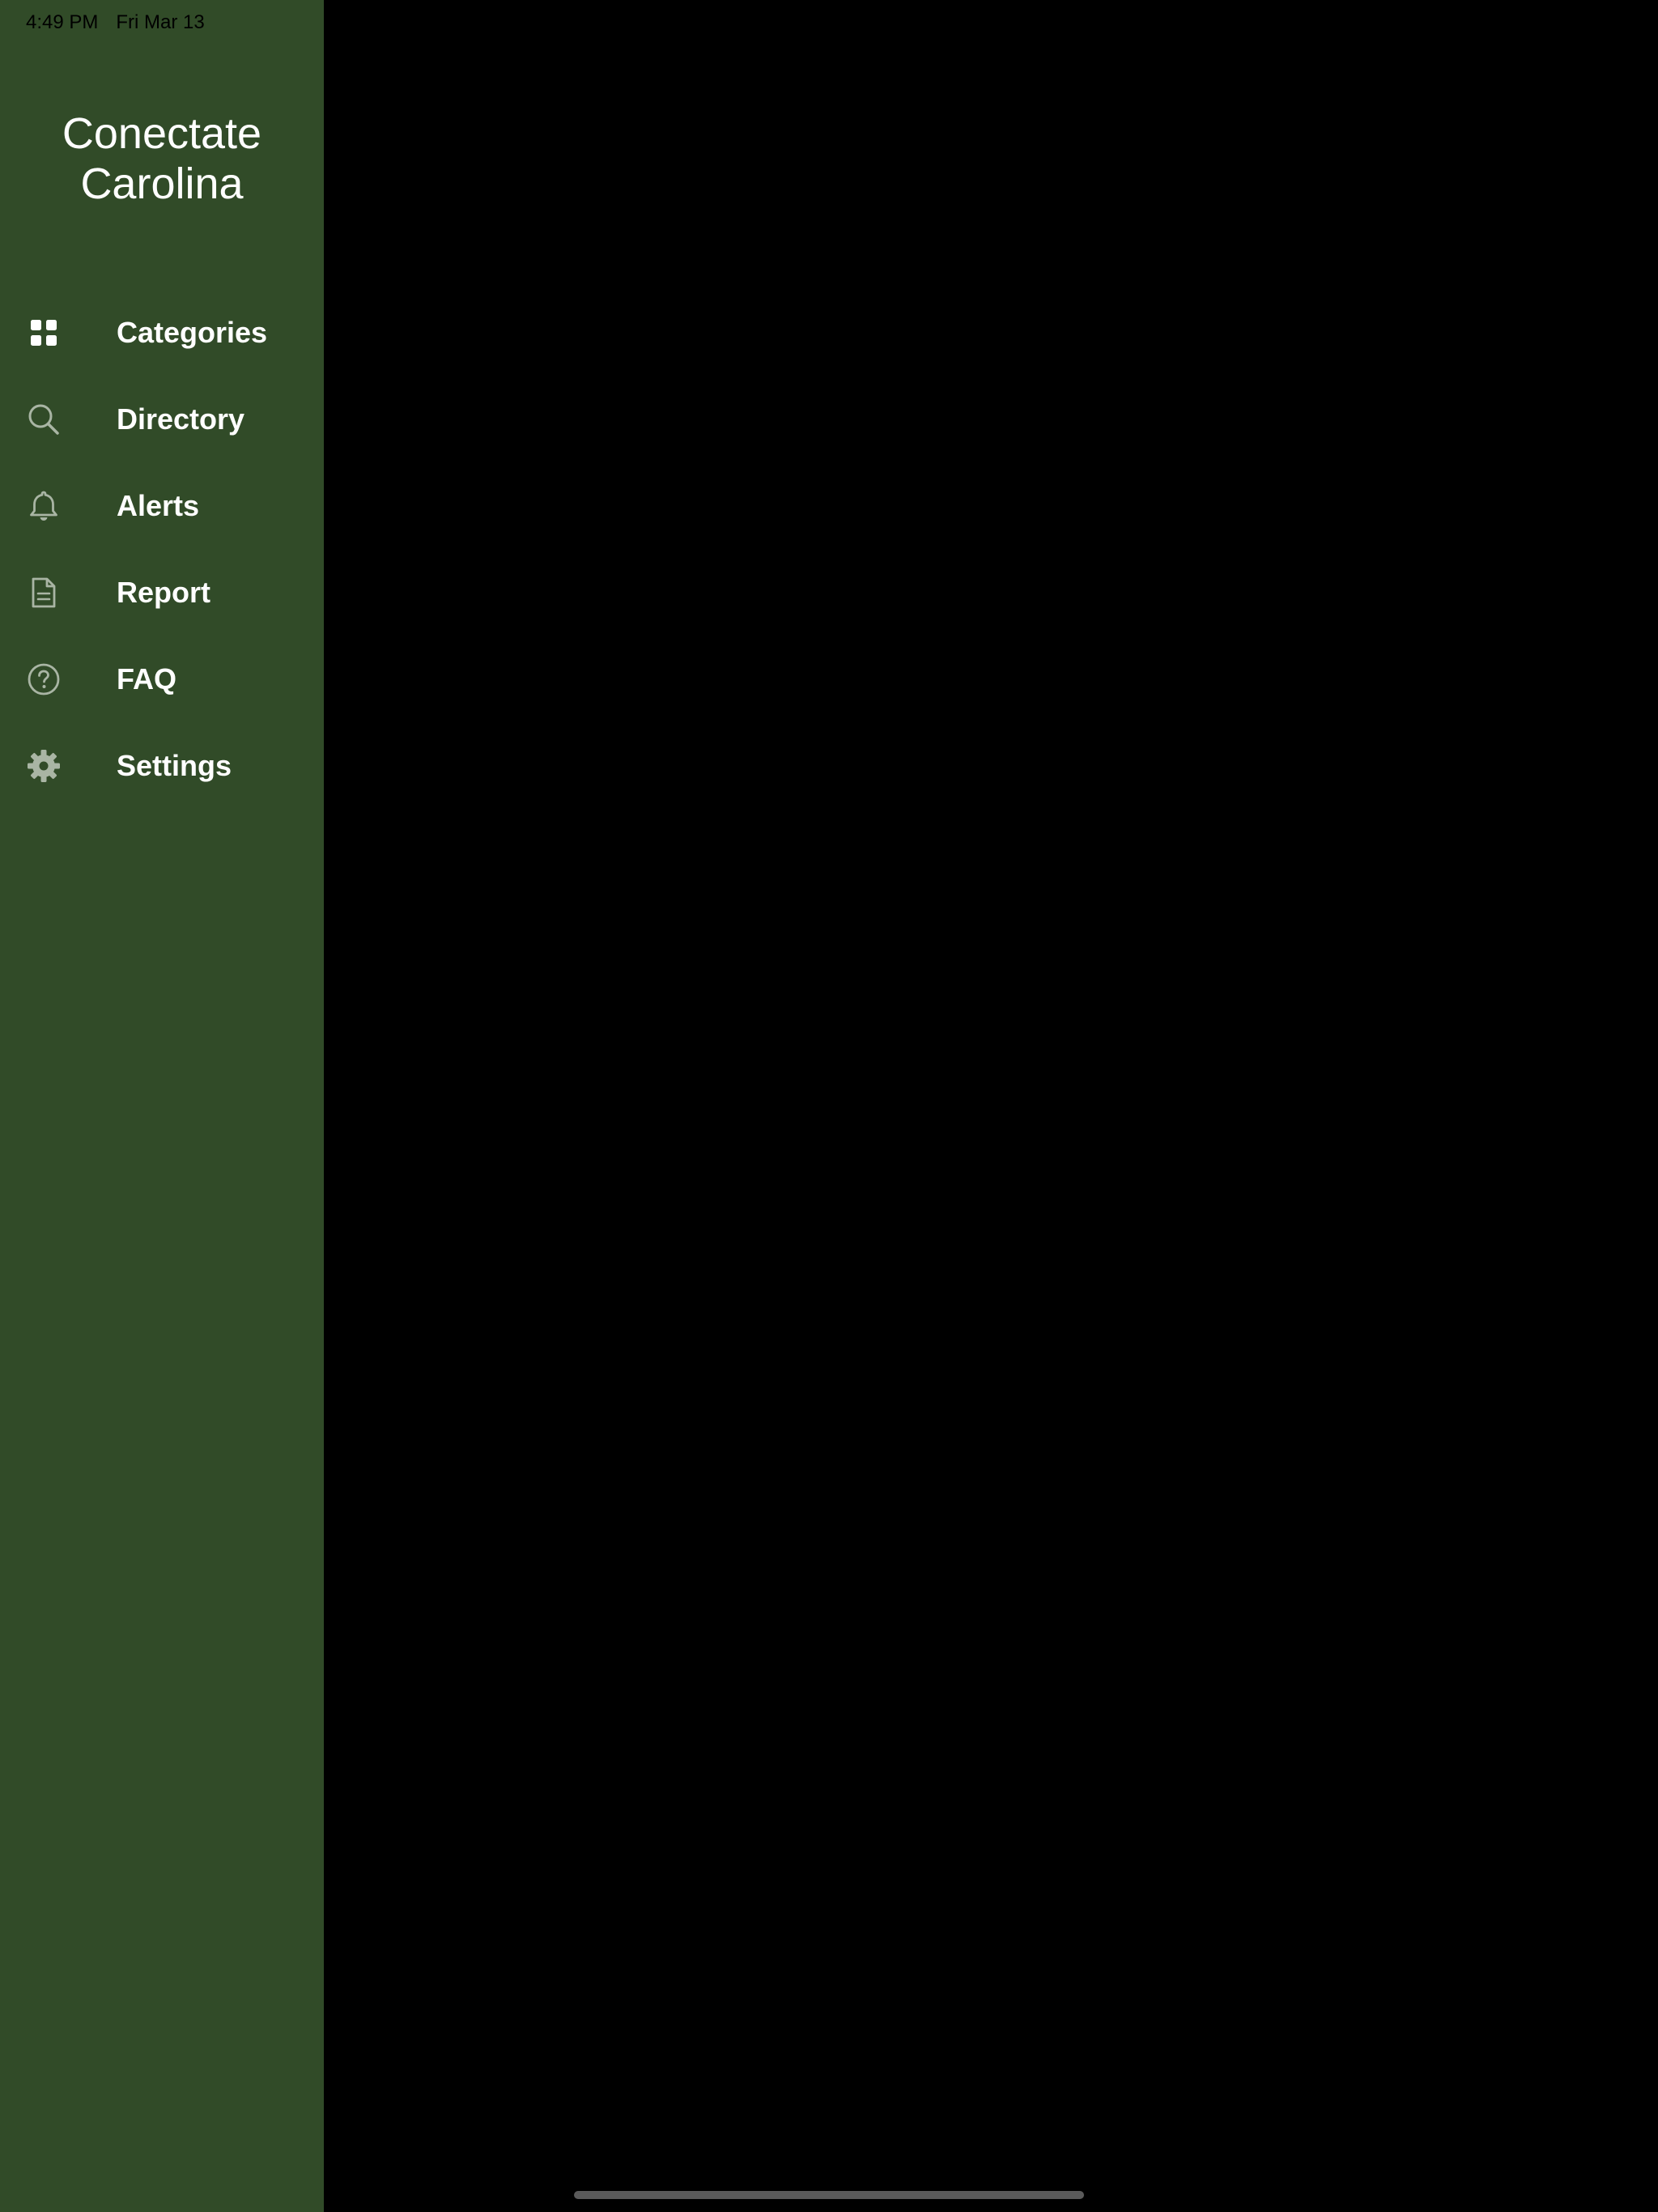 The width and height of the screenshot is (1658, 2212). I want to click on sidebar-item-label: Directory, so click(181, 419).